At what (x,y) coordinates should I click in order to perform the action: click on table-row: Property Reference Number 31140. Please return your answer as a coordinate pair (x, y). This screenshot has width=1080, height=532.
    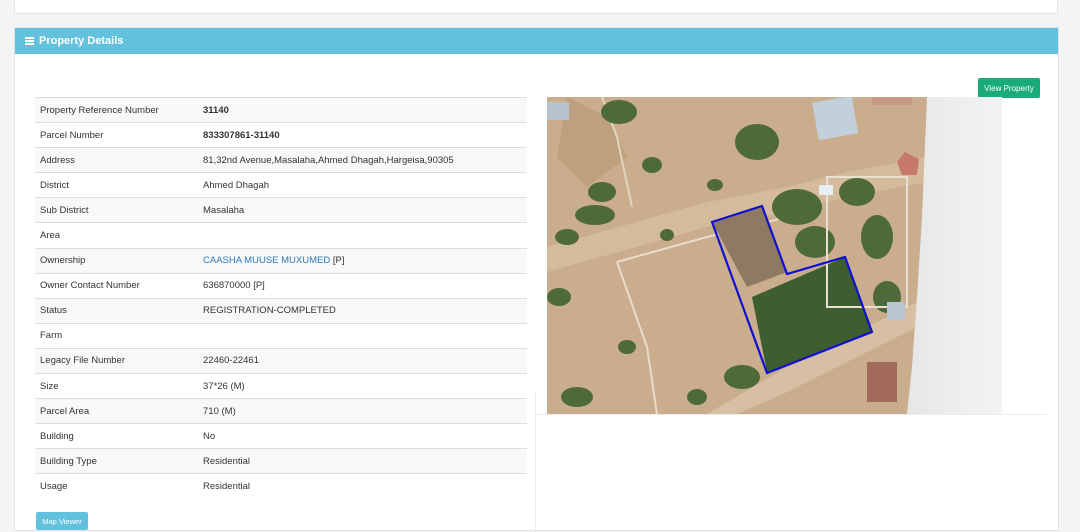
    Looking at the image, I should click on (281, 109).